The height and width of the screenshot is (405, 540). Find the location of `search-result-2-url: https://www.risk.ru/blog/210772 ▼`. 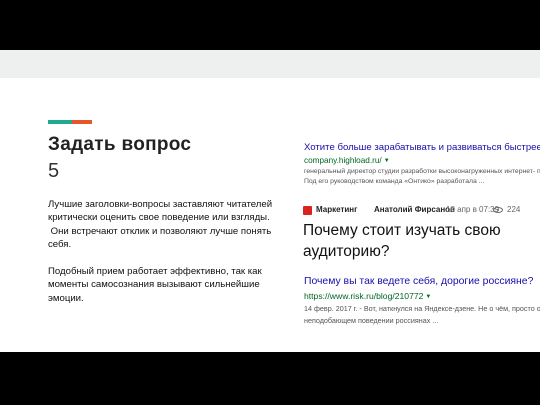

search-result-2-url: https://www.risk.ru/blog/210772 ▼ is located at coordinates (421, 296).